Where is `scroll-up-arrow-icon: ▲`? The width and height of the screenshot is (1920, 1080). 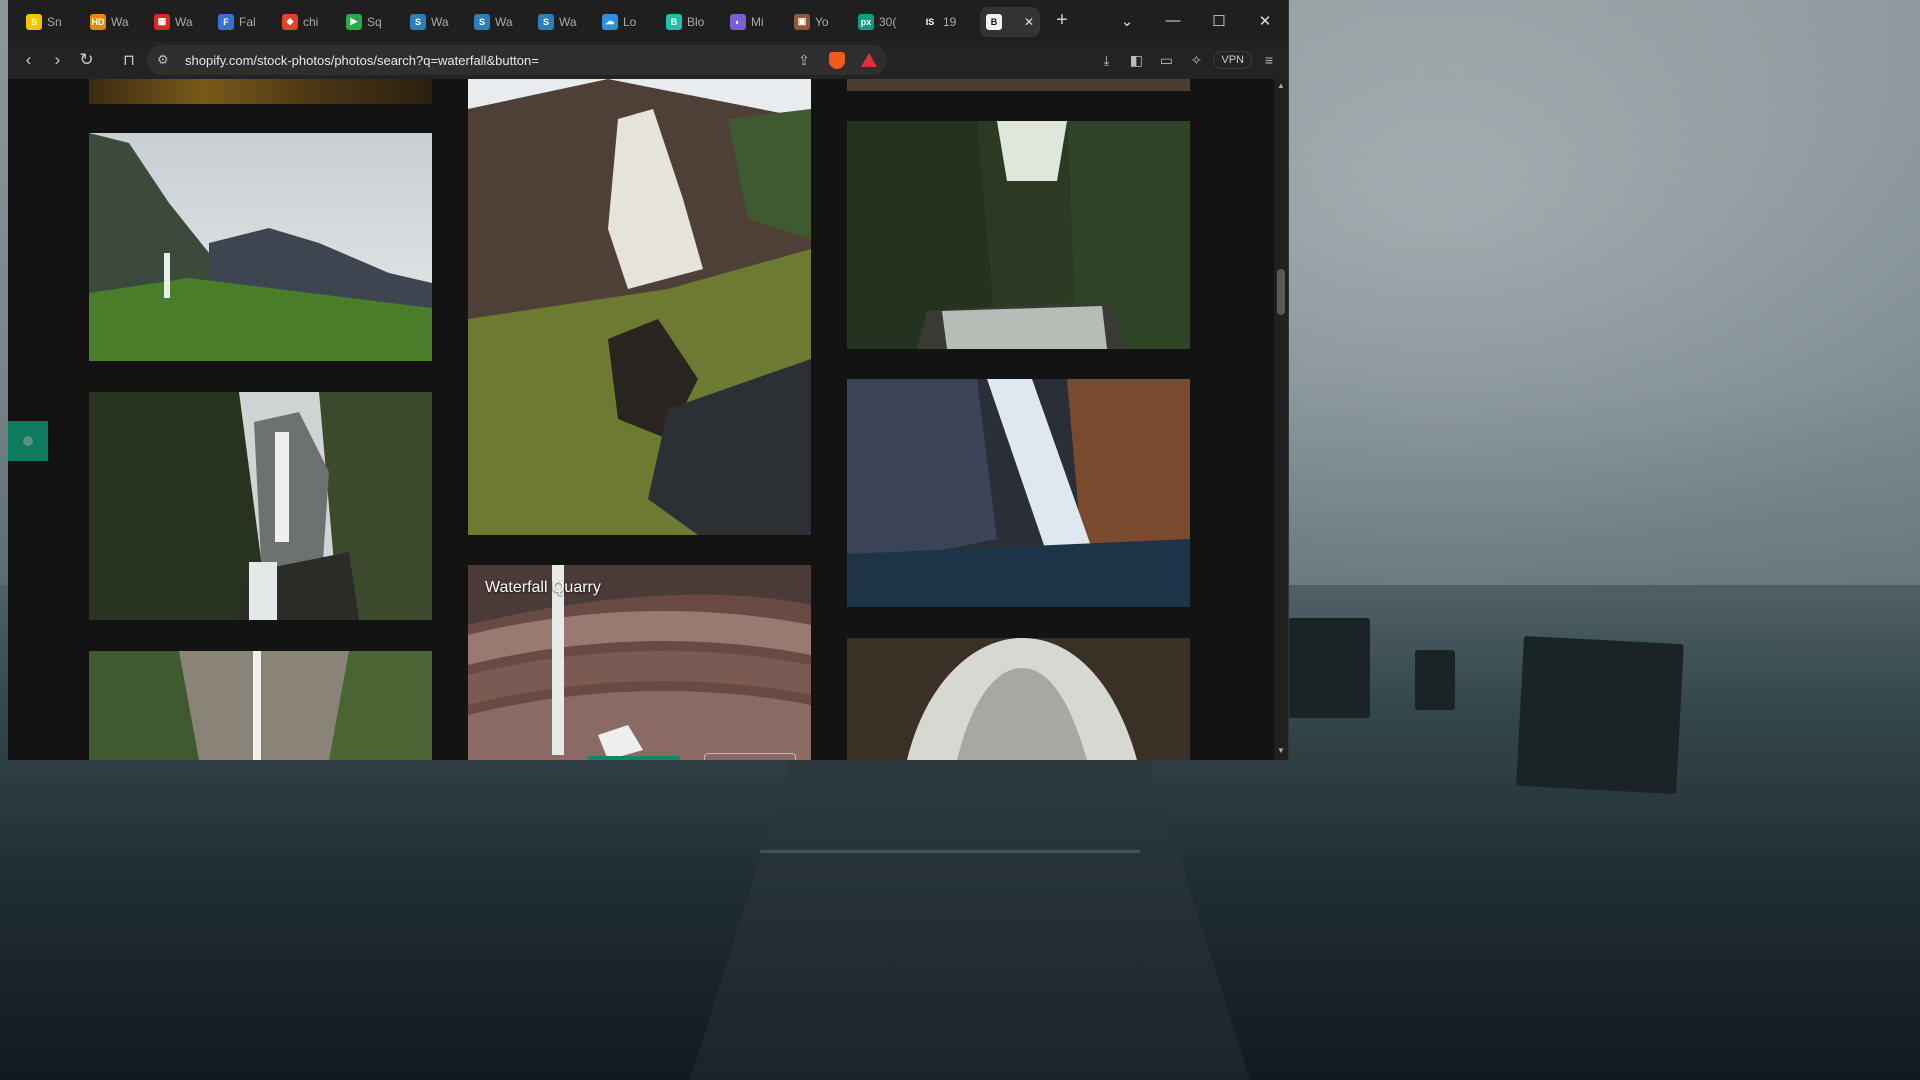
scroll-up-arrow-icon: ▲ is located at coordinates (1281, 87).